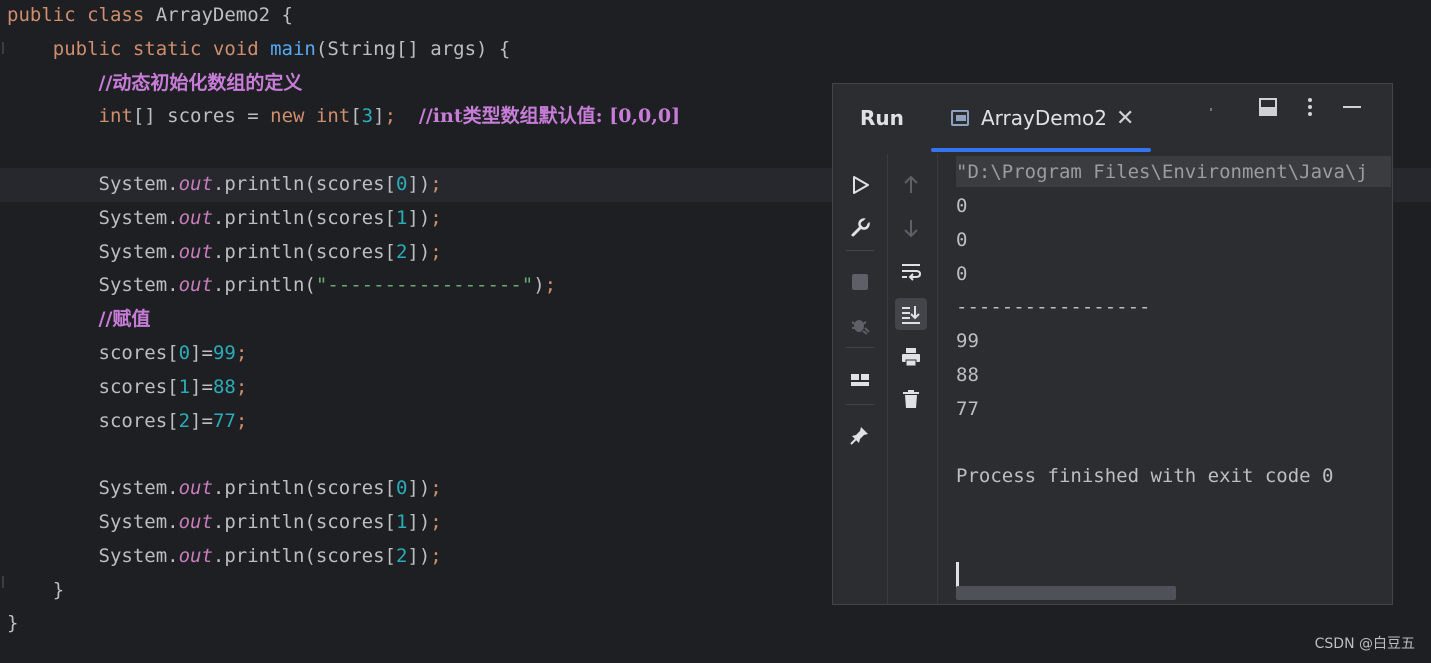 The height and width of the screenshot is (663, 1431). I want to click on code-line: public class ArrayDemo2 {, so click(715, 16).